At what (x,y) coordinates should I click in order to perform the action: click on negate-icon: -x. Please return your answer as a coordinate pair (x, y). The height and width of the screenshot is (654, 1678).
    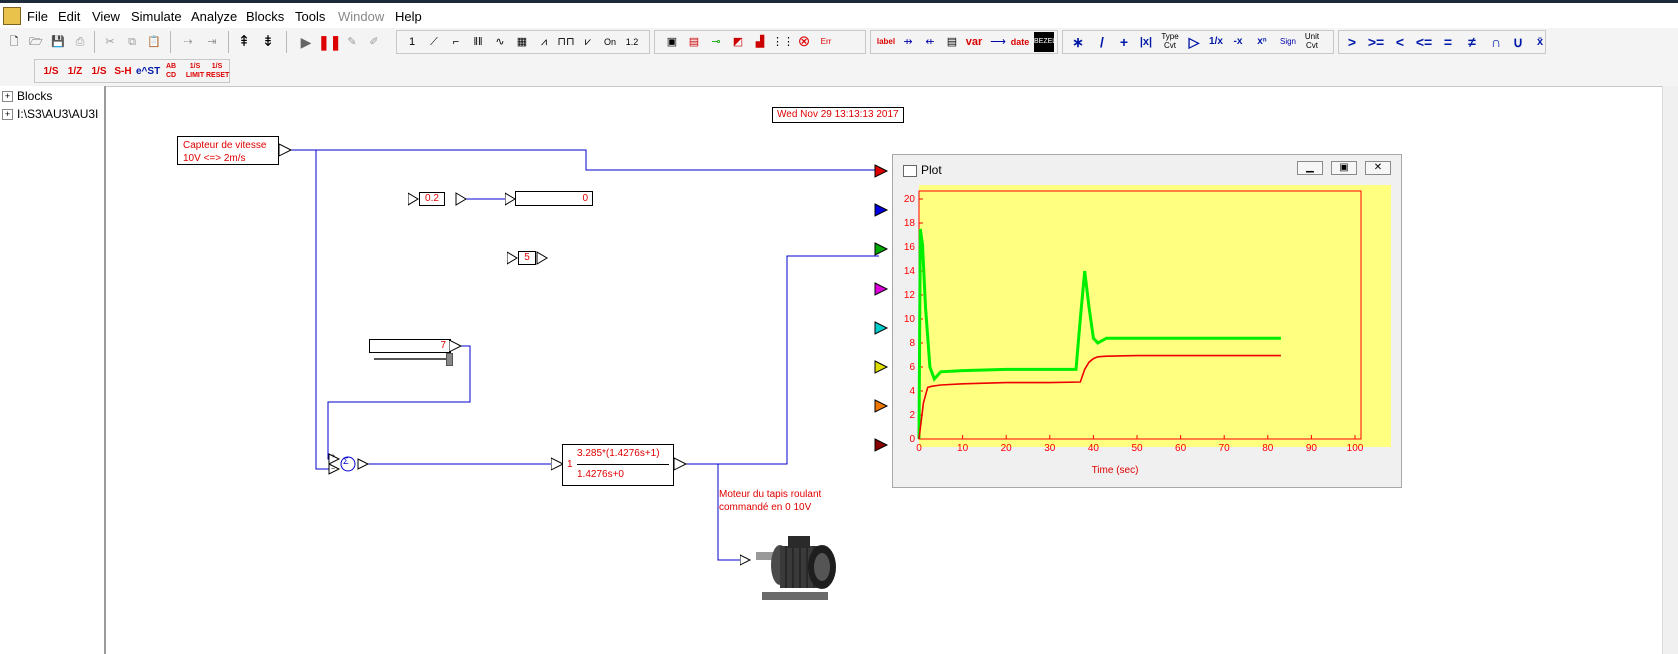
    Looking at the image, I should click on (1238, 42).